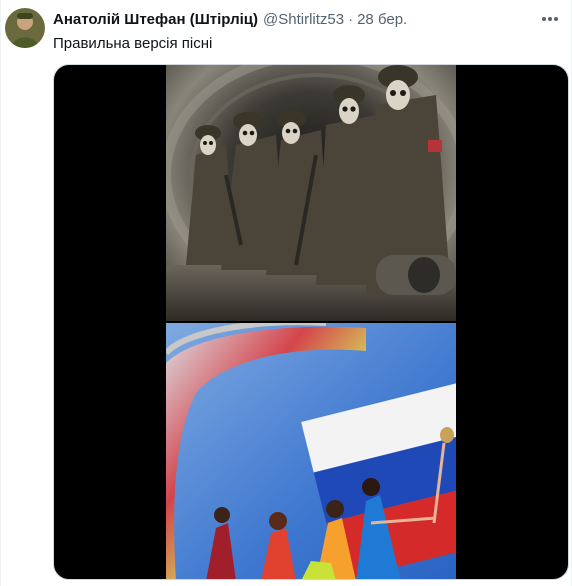 The image size is (572, 586). I want to click on tweet-text: Правильна версія пісні, so click(133, 43).